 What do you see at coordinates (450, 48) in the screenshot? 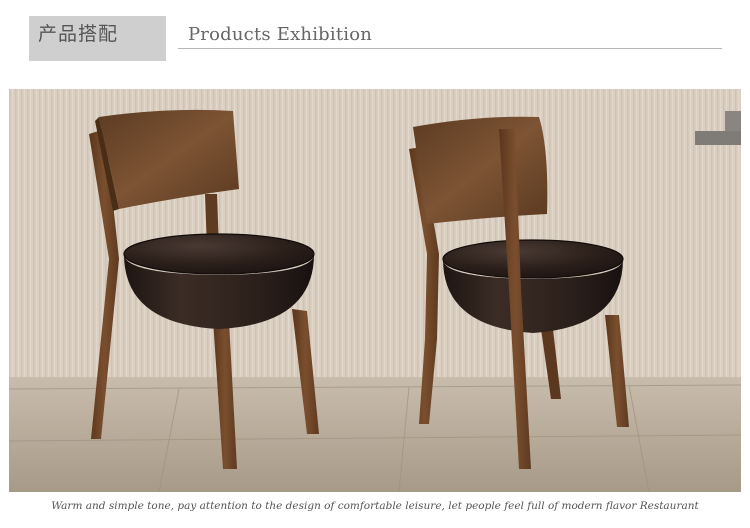
I see `title-divider` at bounding box center [450, 48].